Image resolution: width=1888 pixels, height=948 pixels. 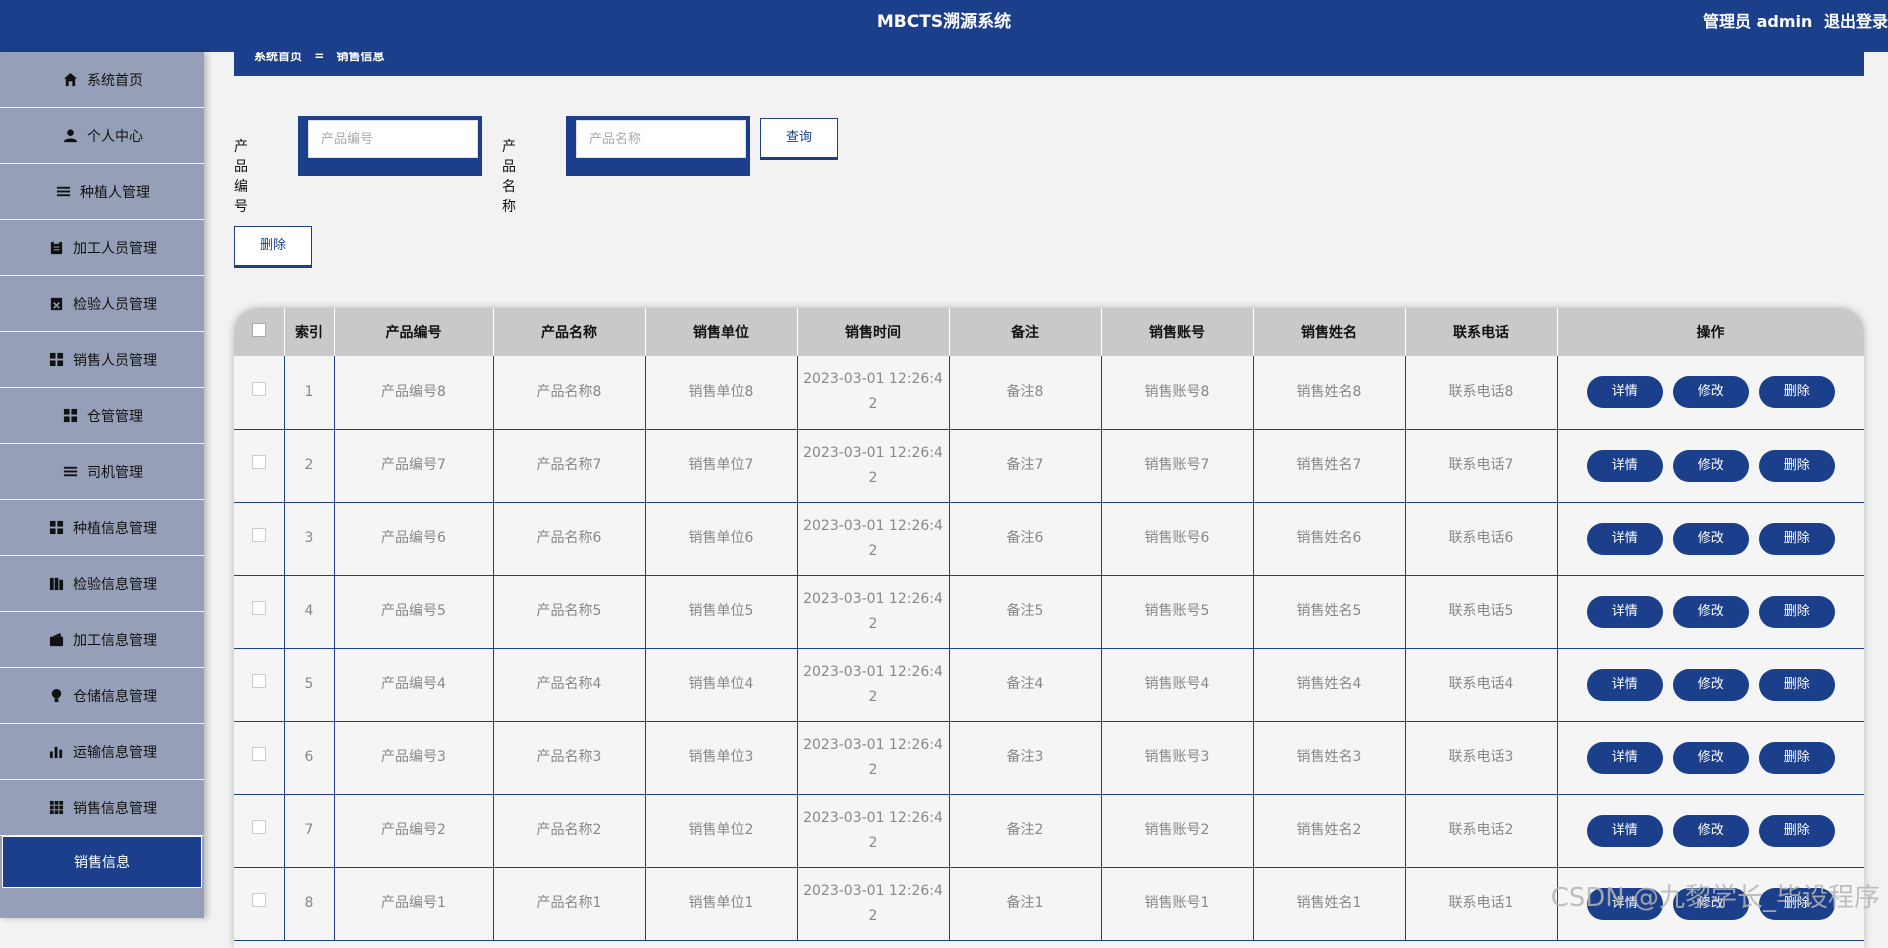 What do you see at coordinates (721, 392) in the screenshot?
I see `cell-unit: 销售单位8` at bounding box center [721, 392].